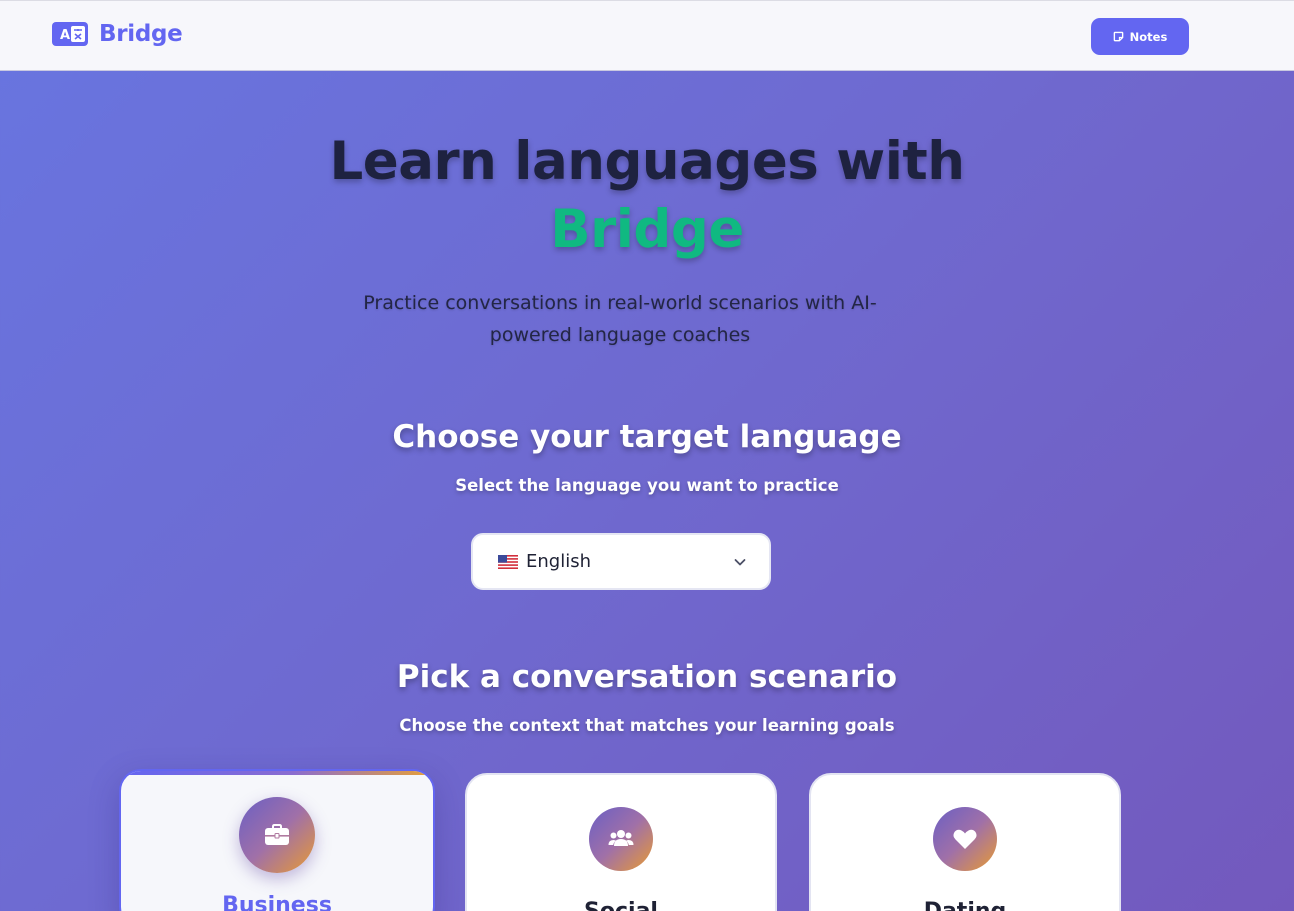 The image size is (1294, 911). I want to click on social-icon-badge, so click(621, 839).